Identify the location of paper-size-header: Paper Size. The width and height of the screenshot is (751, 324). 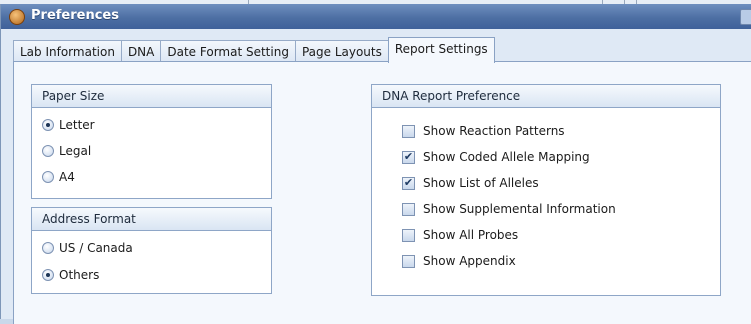
(151, 96).